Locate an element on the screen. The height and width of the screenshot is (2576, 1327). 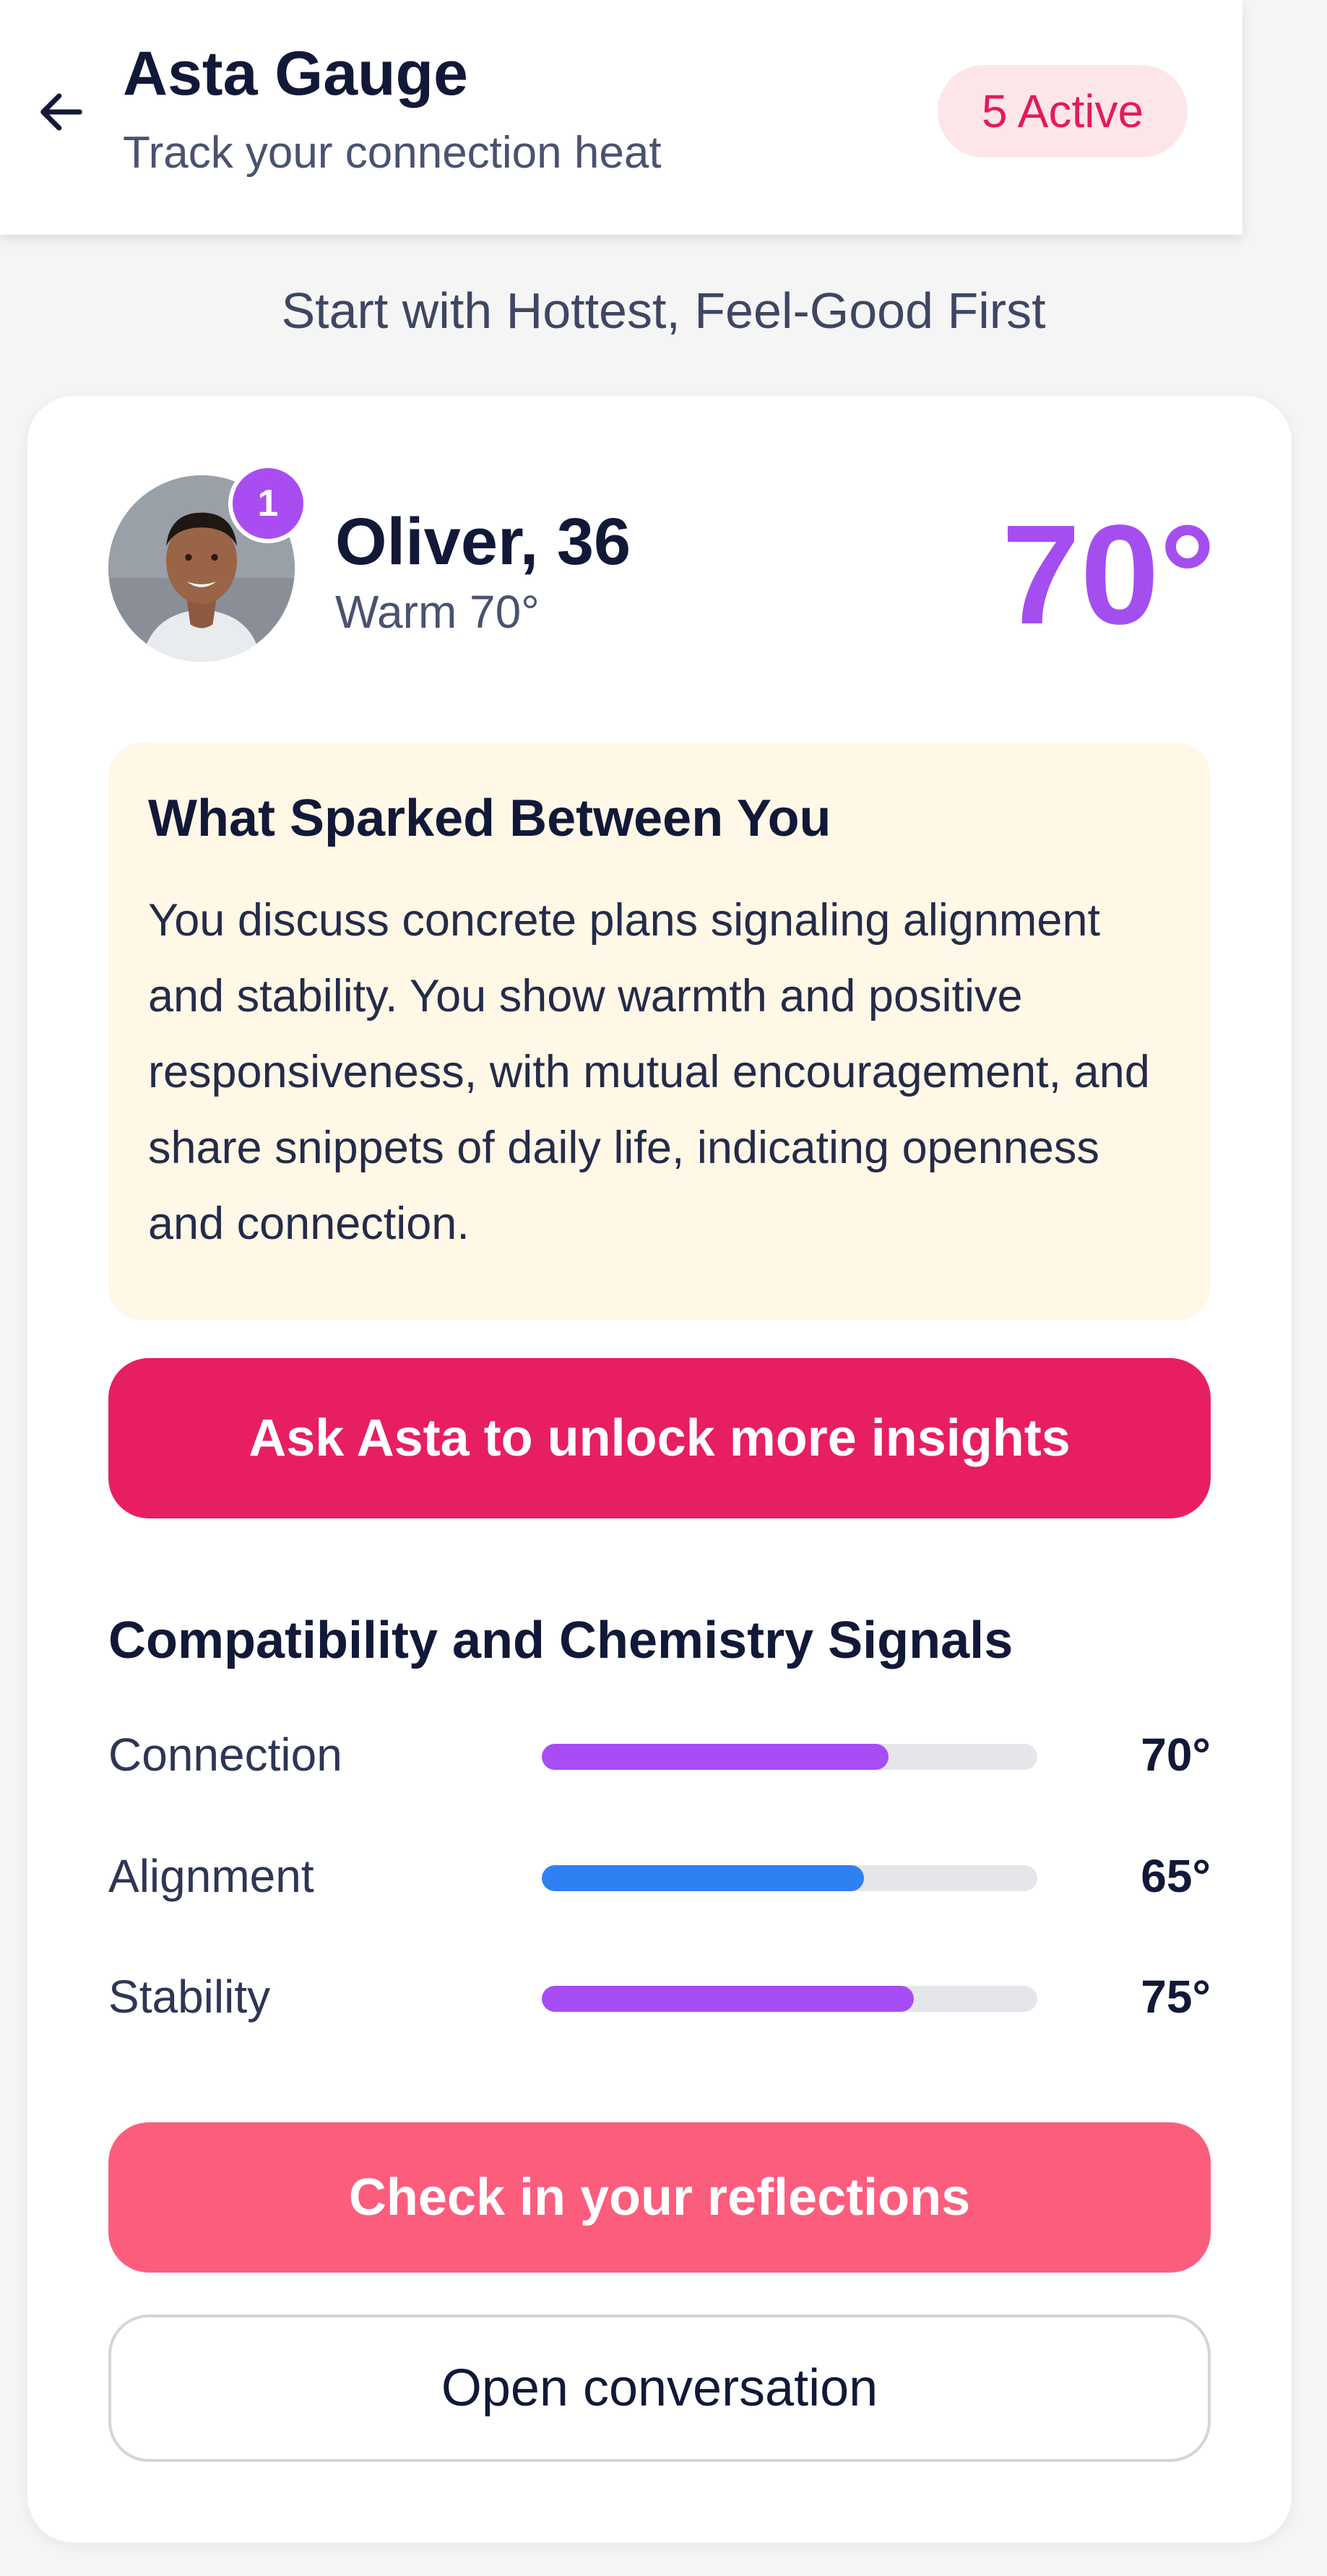
signal-row-alignment: Alignment 65° is located at coordinates (659, 1874).